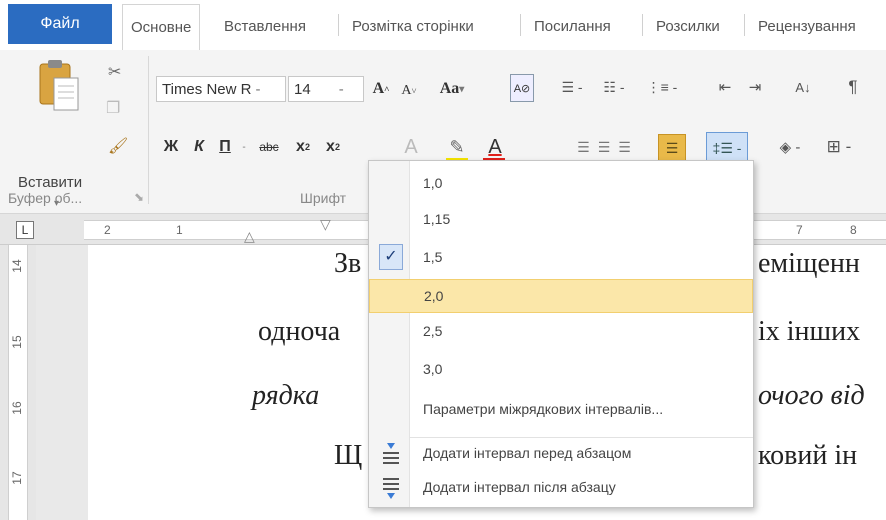  What do you see at coordinates (437, 219) in the screenshot?
I see `menu-item-label: 1,15` at bounding box center [437, 219].